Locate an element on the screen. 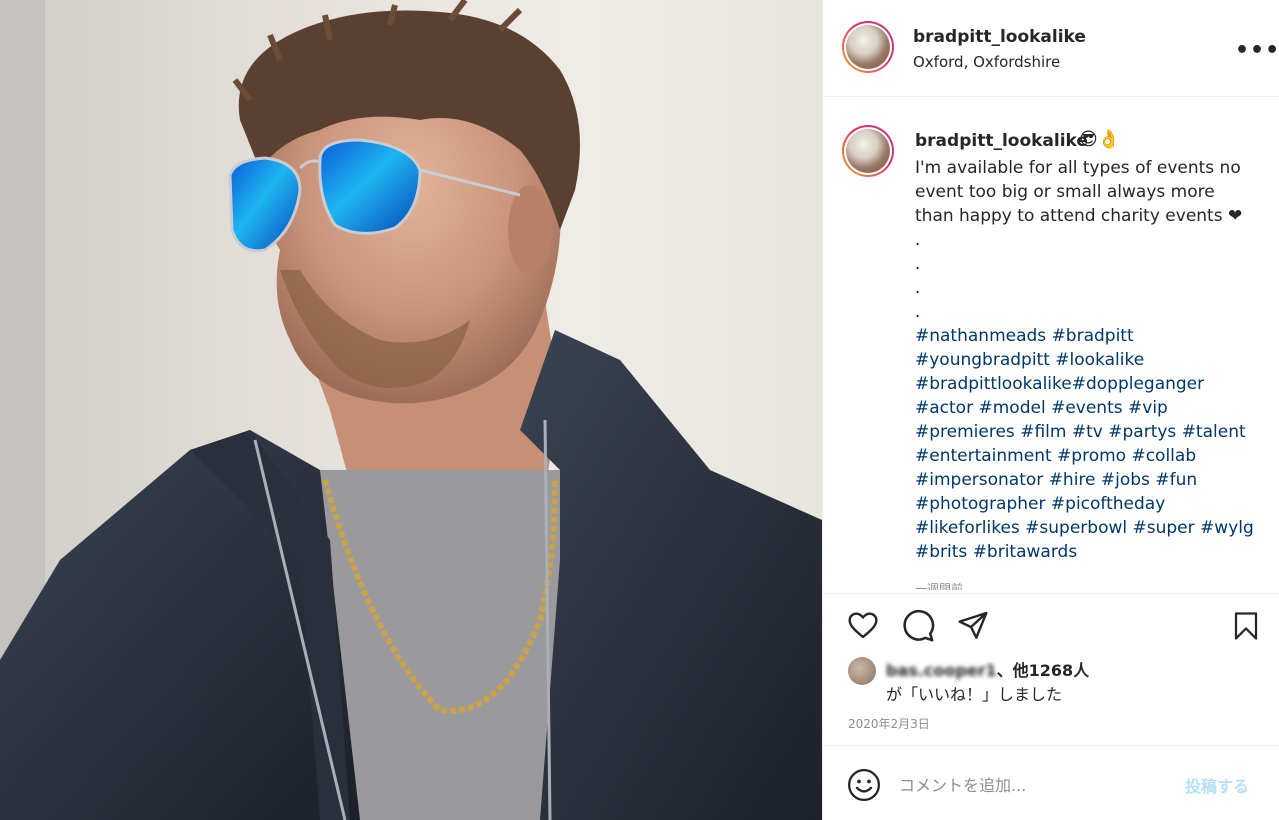  hashtag-line: #photographer #picoftheday is located at coordinates (1087, 504).